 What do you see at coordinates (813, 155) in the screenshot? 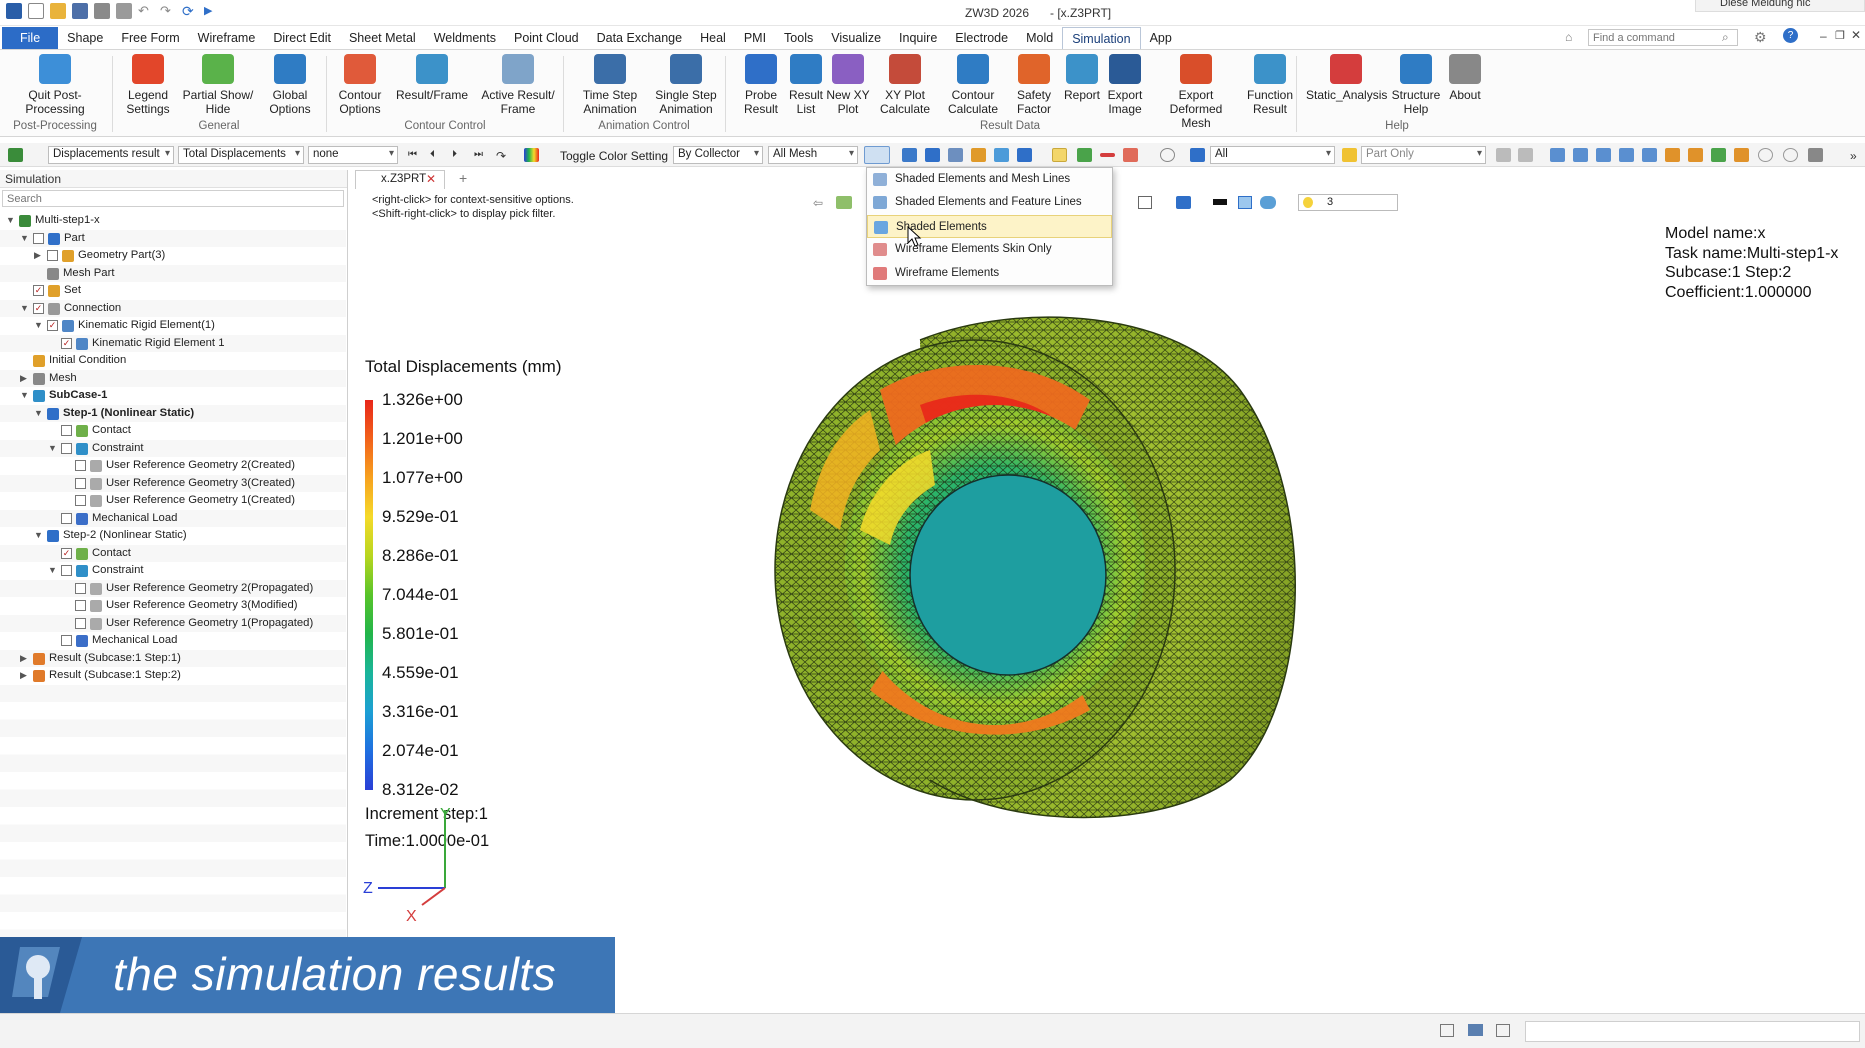
I see `mesh-dropdown: All Mesh` at bounding box center [813, 155].